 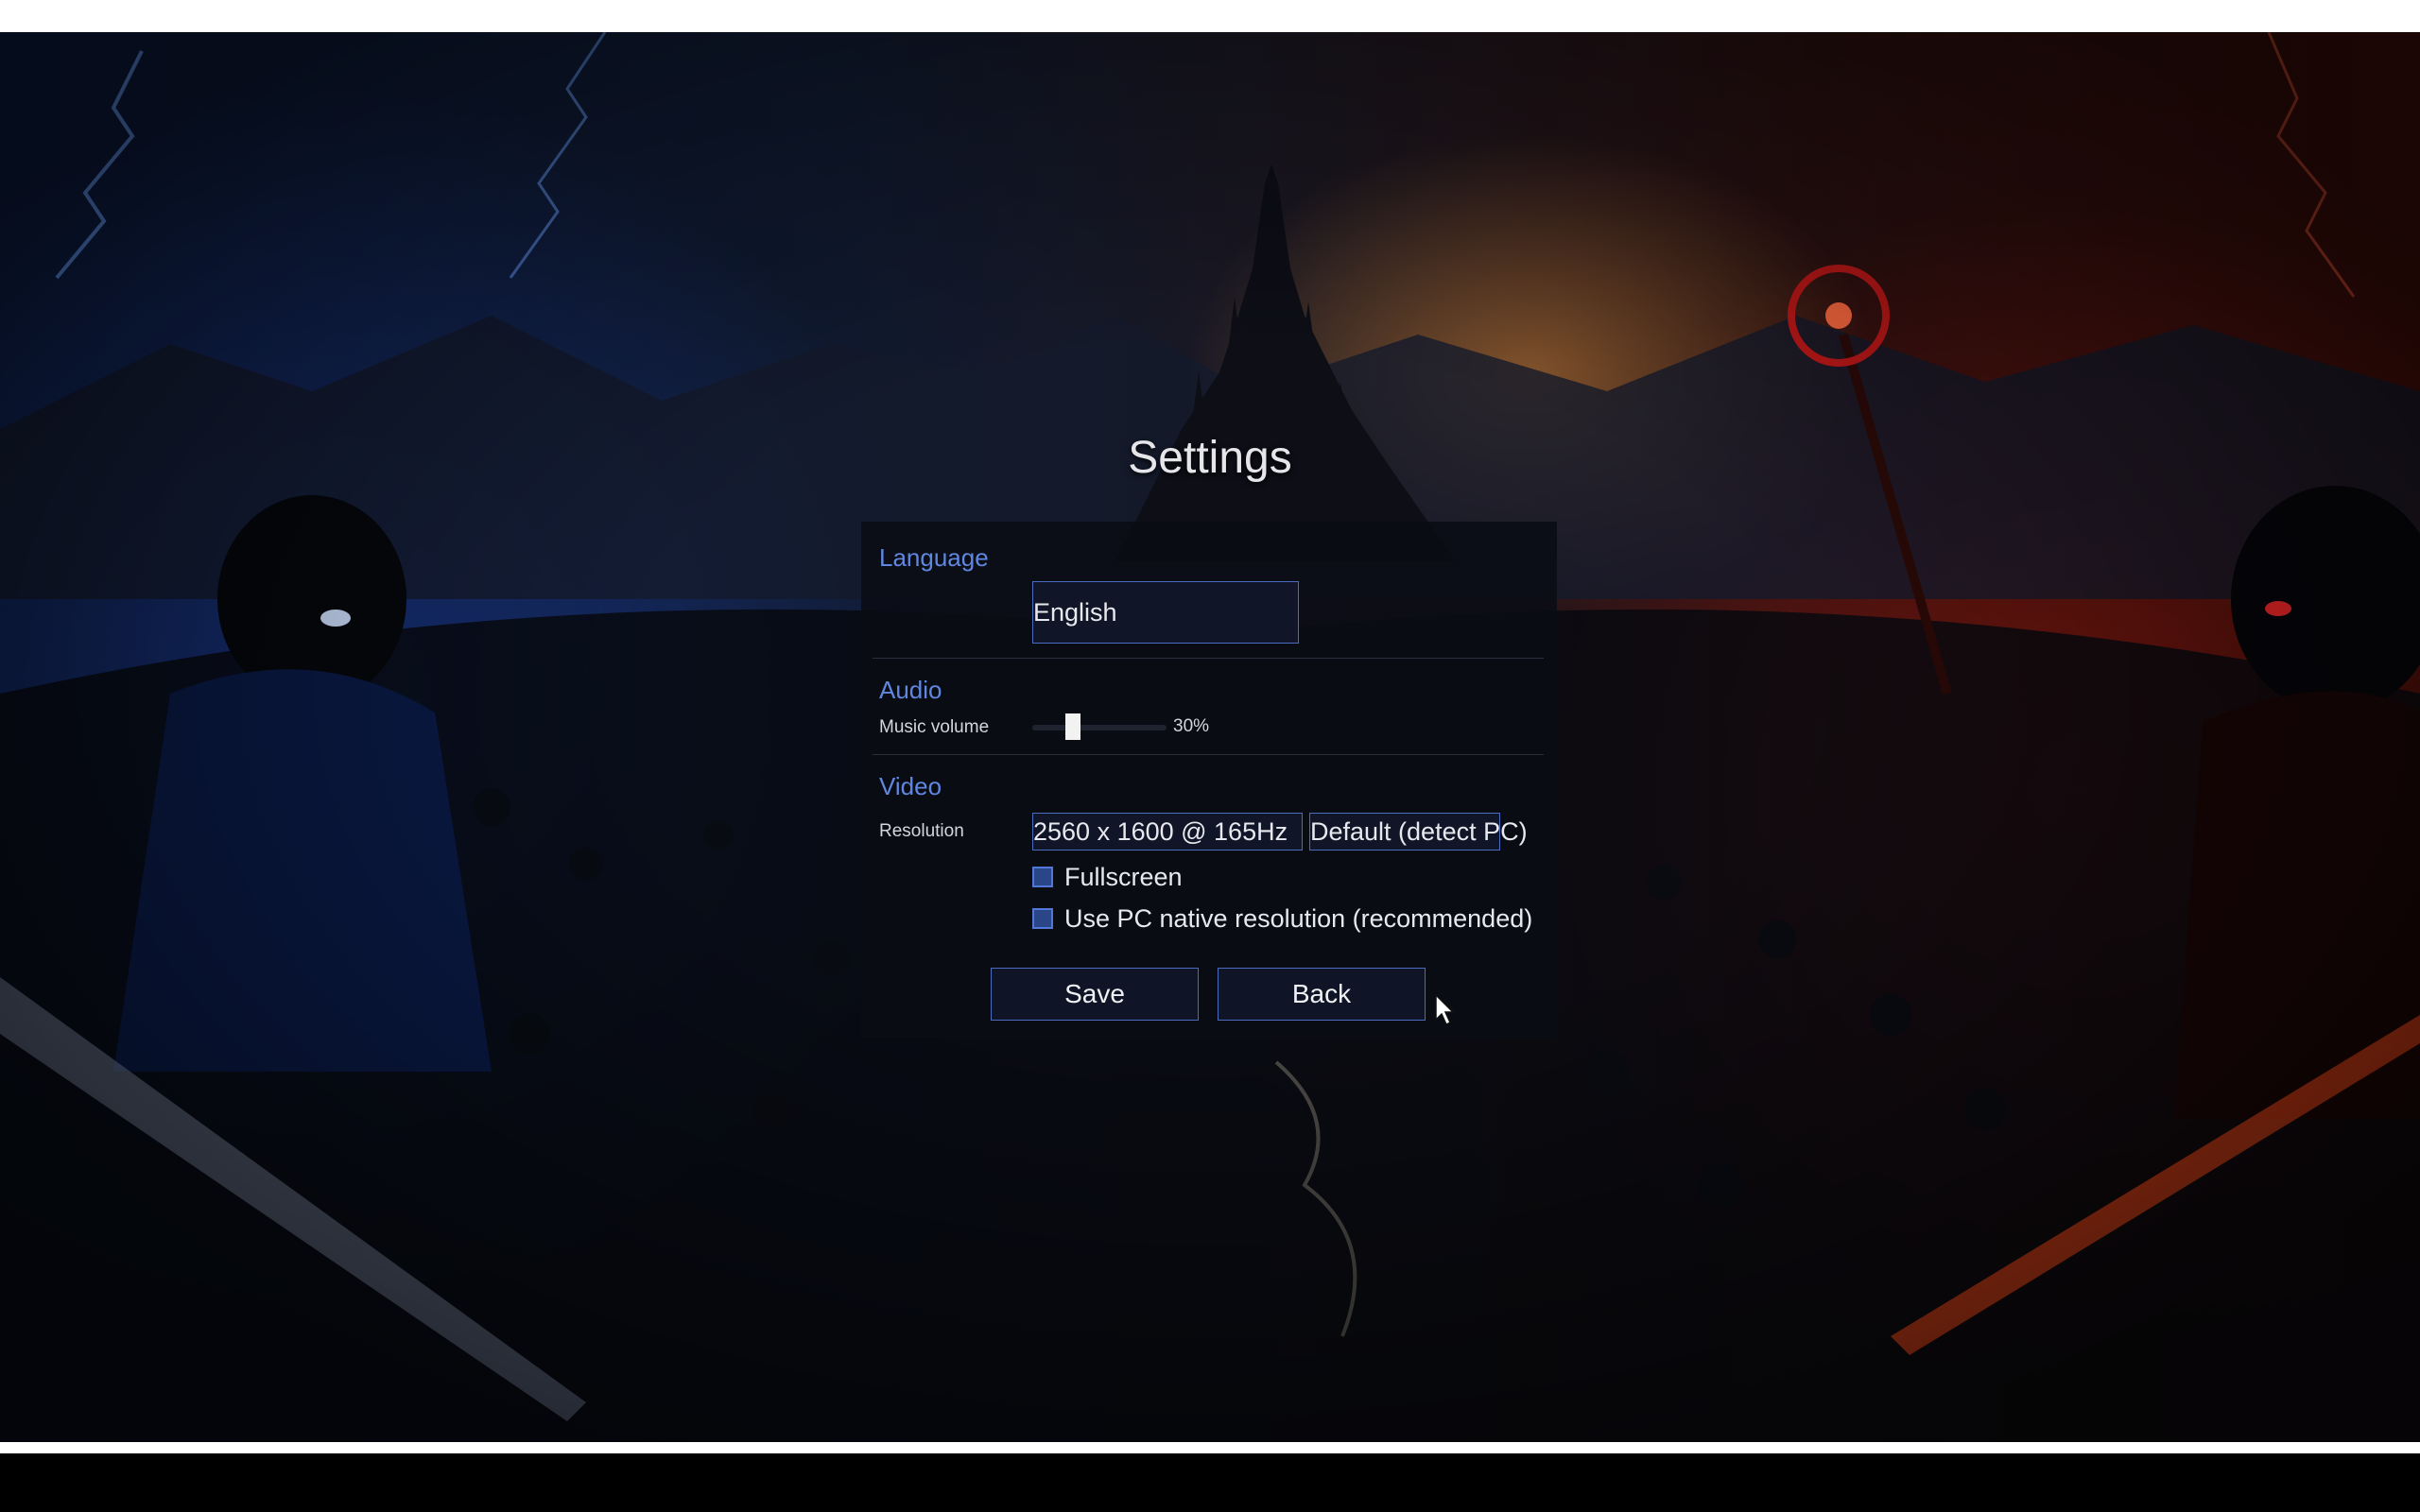 What do you see at coordinates (1075, 612) in the screenshot?
I see `language-select-value: English` at bounding box center [1075, 612].